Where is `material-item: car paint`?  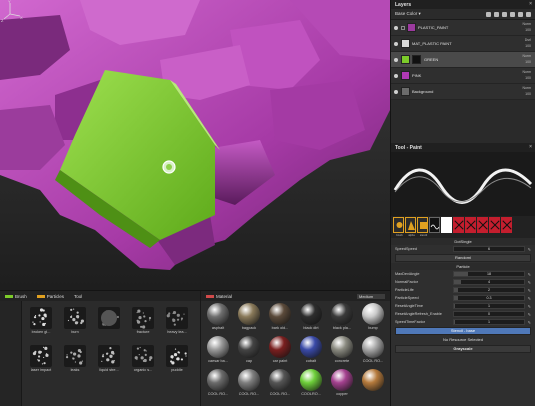 material-item: car paint is located at coordinates (280, 349).